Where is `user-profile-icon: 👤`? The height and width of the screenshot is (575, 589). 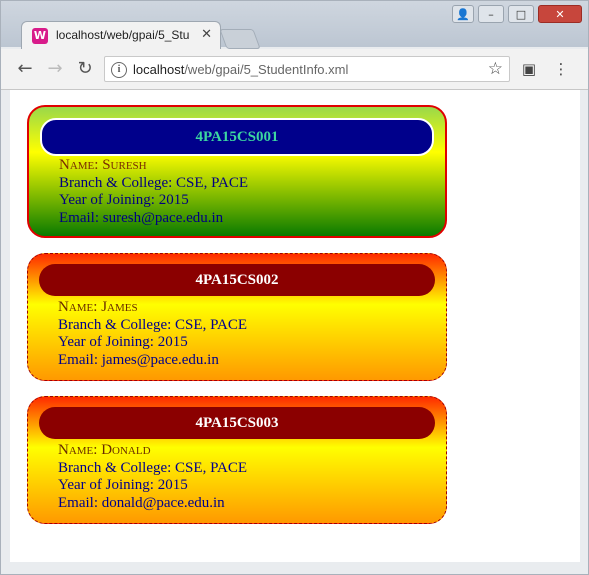
user-profile-icon: 👤 is located at coordinates (463, 14).